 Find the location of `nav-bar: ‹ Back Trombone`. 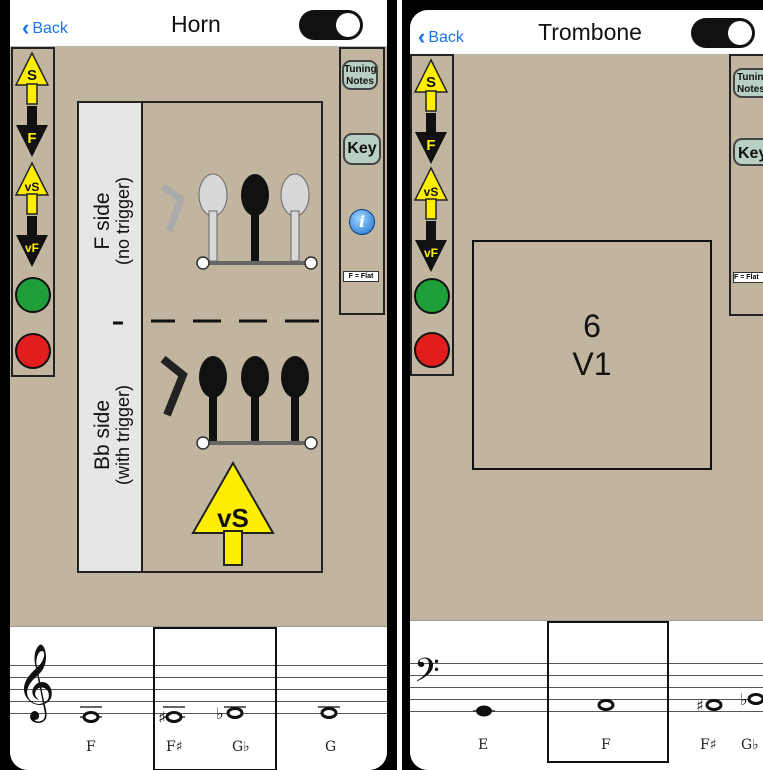

nav-bar: ‹ Back Trombone is located at coordinates (586, 32).